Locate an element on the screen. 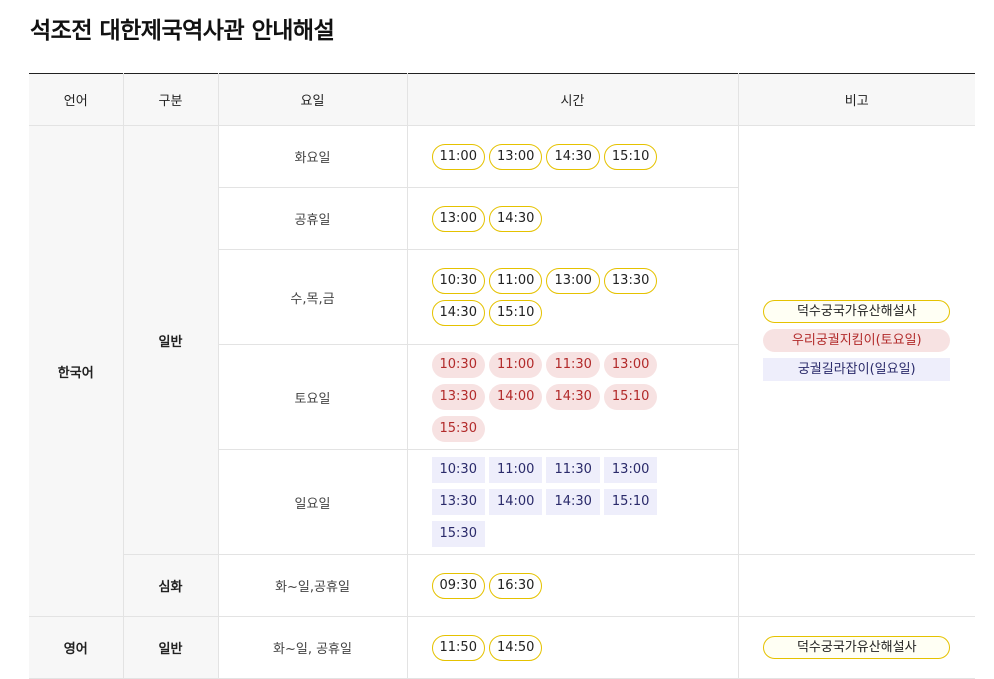  header-time: 시간 is located at coordinates (572, 99).